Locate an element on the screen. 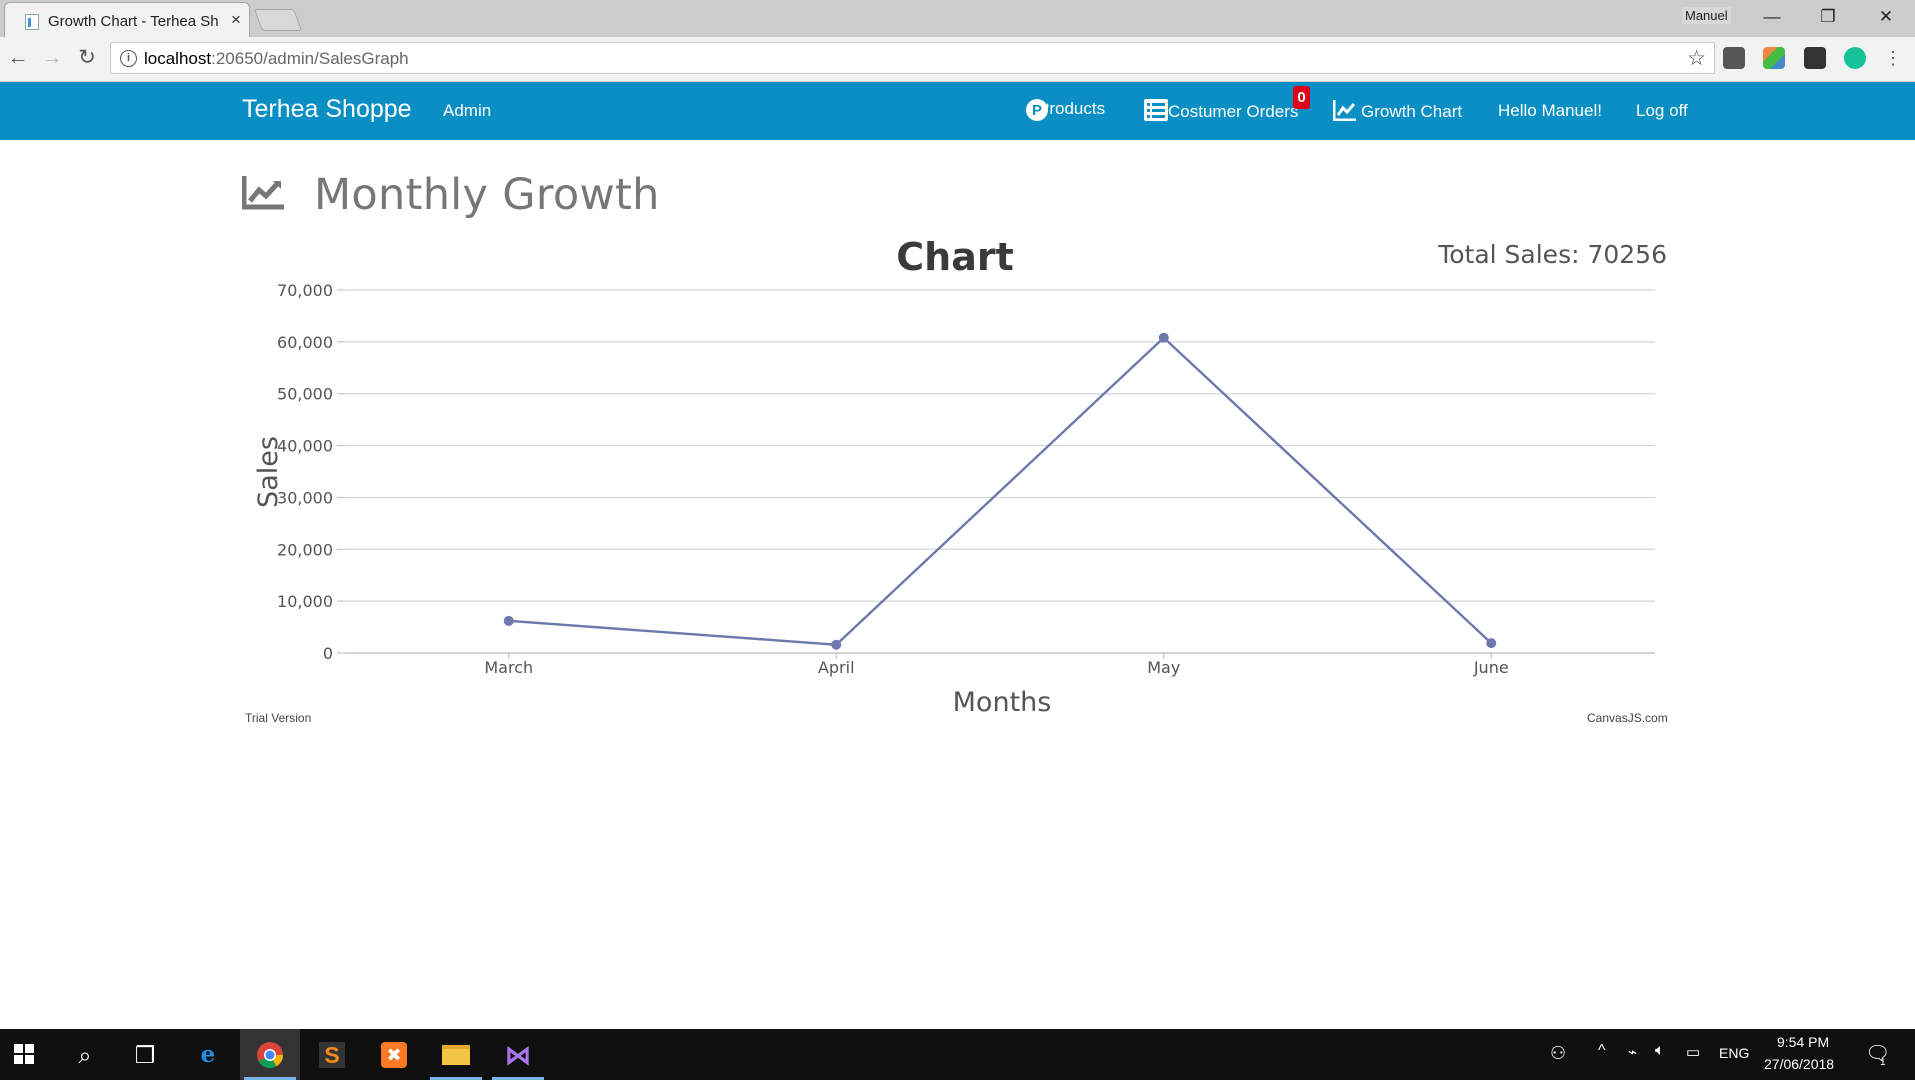 The image size is (1915, 1080). taskbar-visual-studio: ⋈ is located at coordinates (518, 1054).